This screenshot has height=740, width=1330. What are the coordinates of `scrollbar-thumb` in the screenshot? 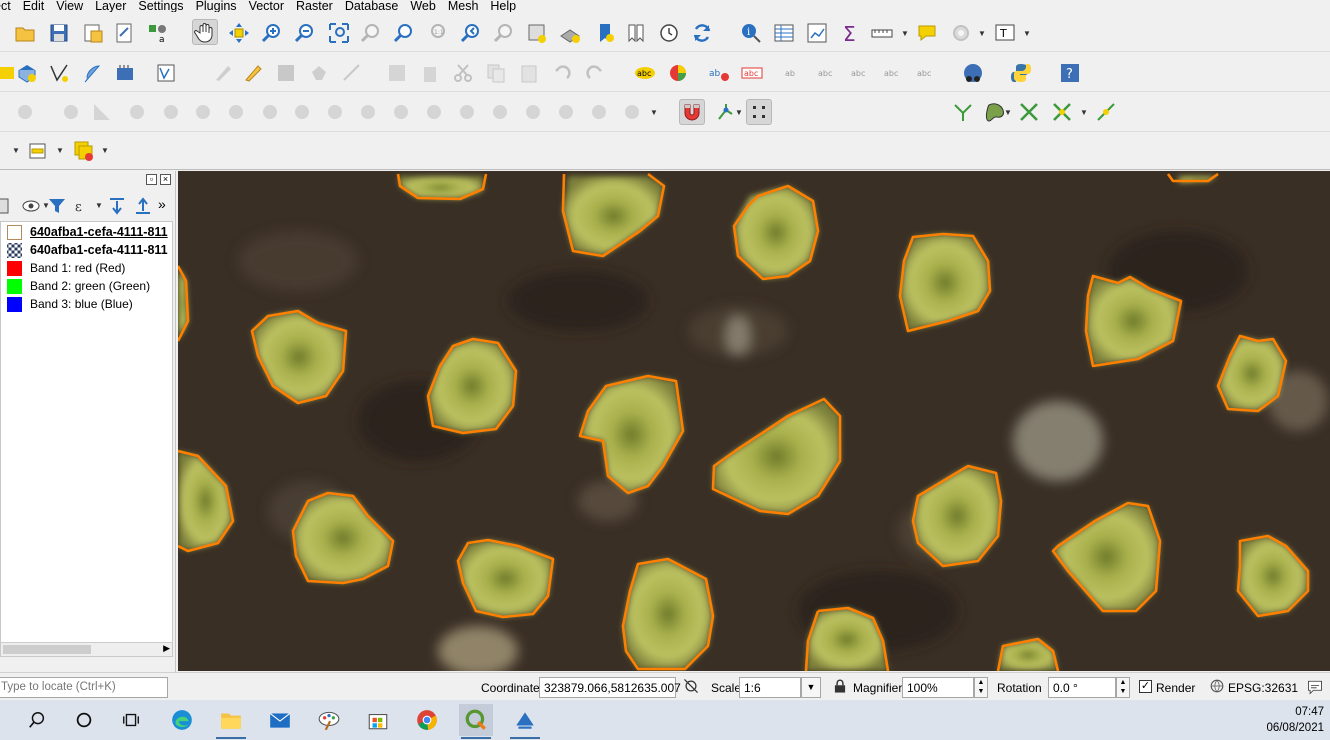 It's located at (47, 649).